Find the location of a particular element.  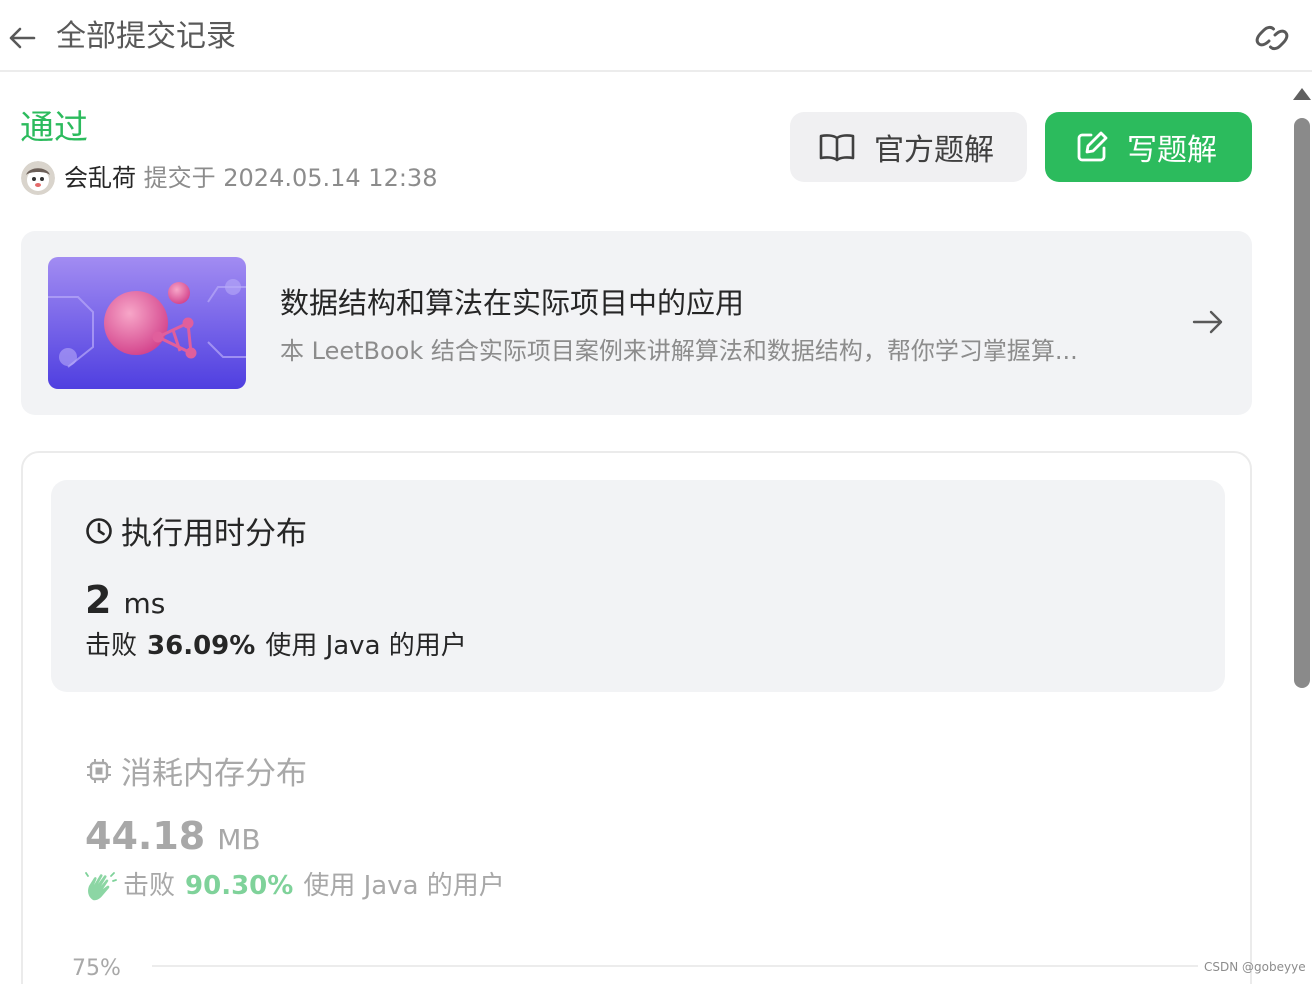

memory-chip-icon is located at coordinates (99, 770).